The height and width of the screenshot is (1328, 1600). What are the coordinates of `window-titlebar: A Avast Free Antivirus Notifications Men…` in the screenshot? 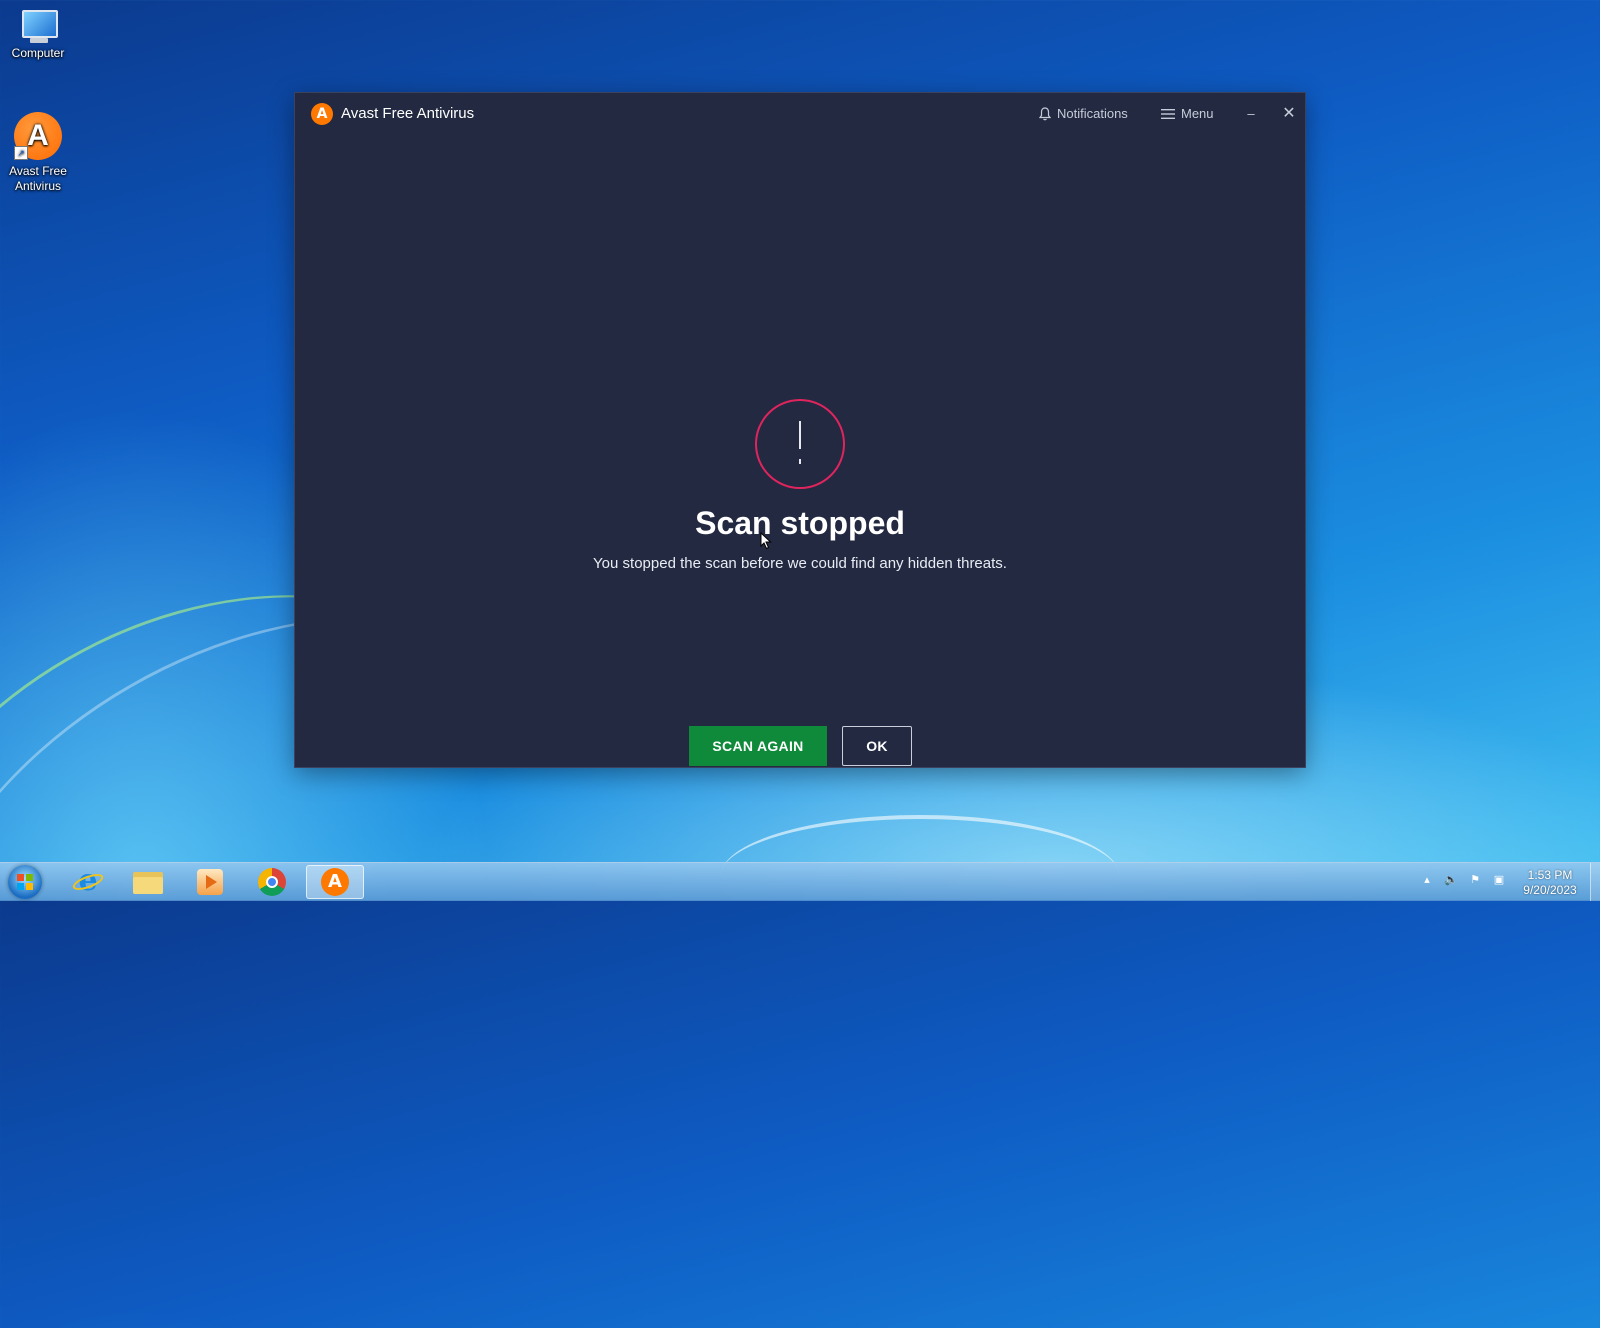 It's located at (800, 113).